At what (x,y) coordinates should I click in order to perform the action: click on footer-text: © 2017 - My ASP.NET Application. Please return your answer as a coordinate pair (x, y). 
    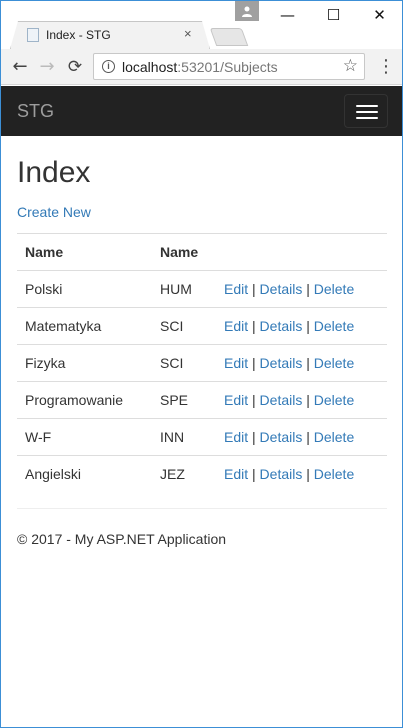
    Looking at the image, I should click on (122, 539).